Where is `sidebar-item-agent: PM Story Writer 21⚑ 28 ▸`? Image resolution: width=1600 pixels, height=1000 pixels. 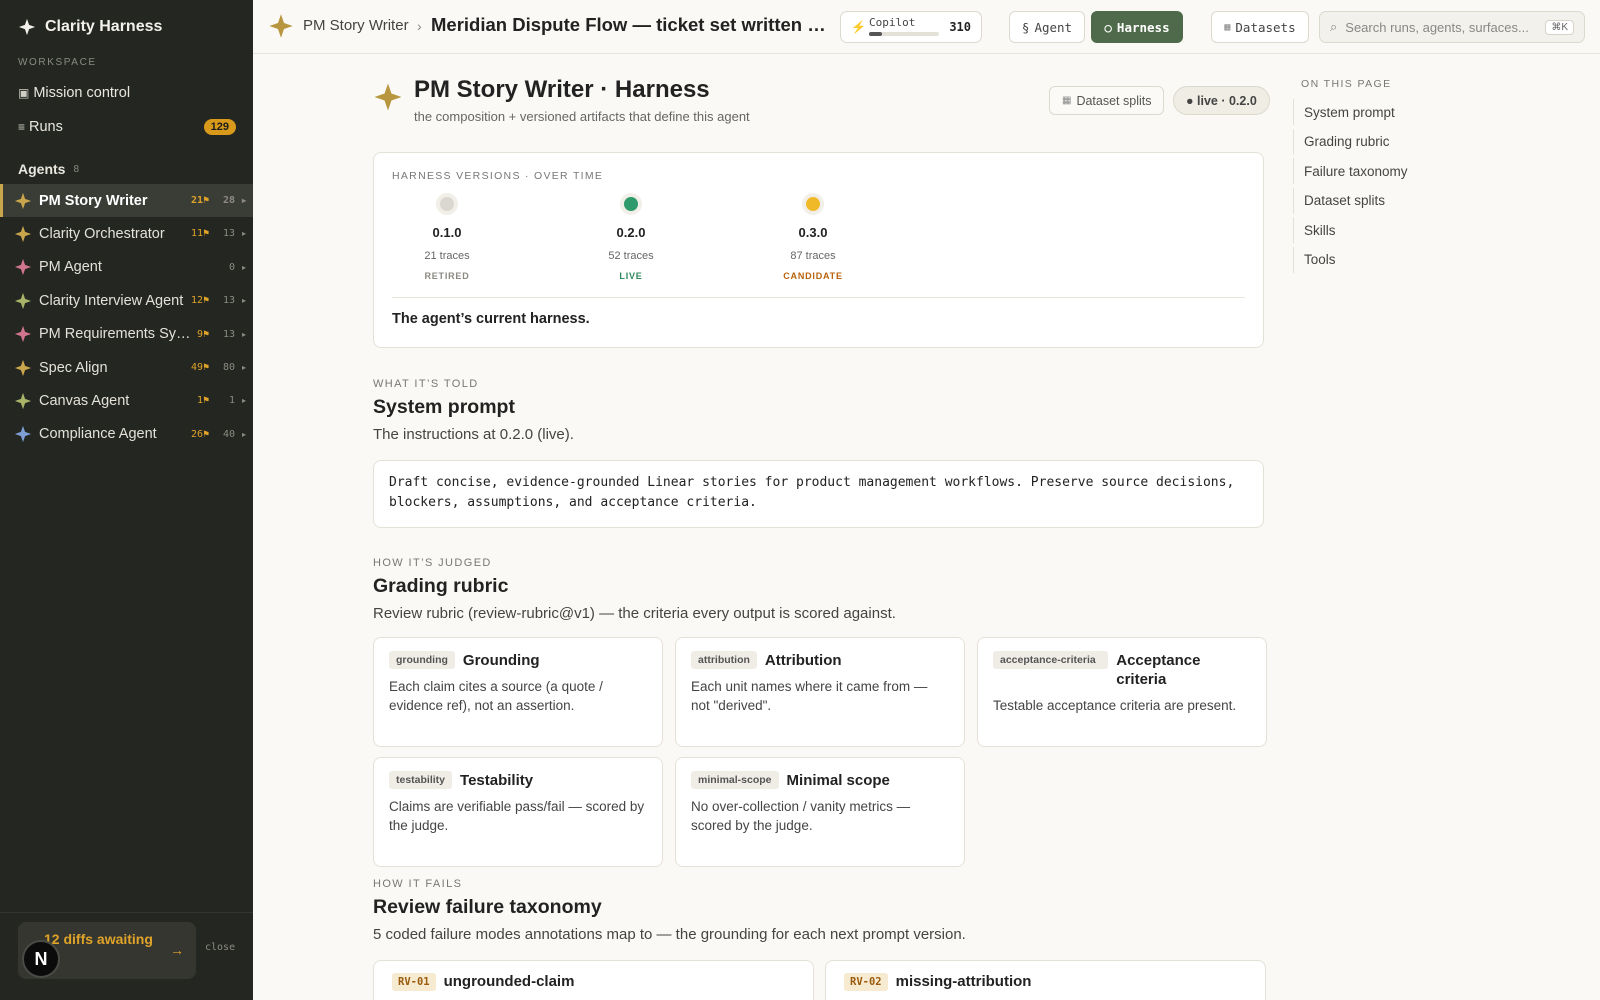
sidebar-item-agent: PM Story Writer 21⚑ 28 ▸ is located at coordinates (126, 200).